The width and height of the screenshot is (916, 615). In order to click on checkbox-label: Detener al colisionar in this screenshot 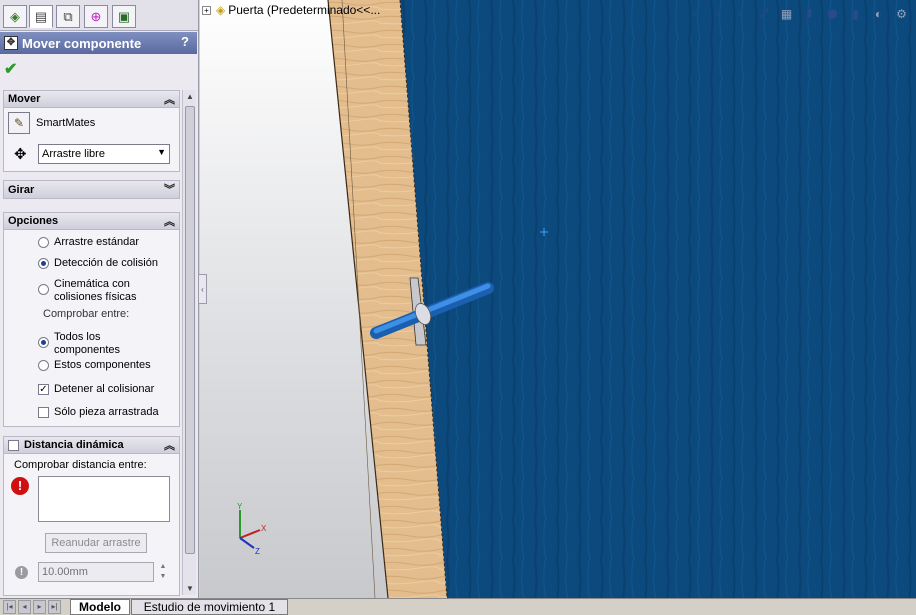, I will do `click(104, 389)`.